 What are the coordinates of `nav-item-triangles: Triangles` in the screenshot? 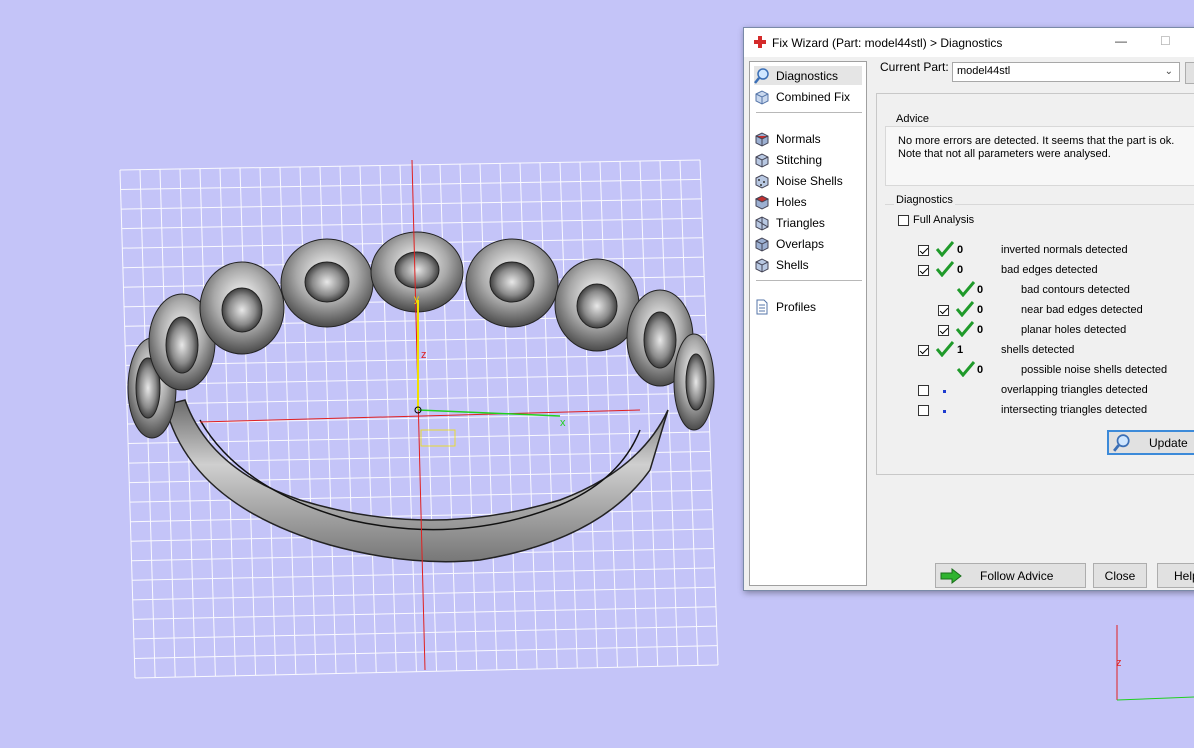 It's located at (808, 222).